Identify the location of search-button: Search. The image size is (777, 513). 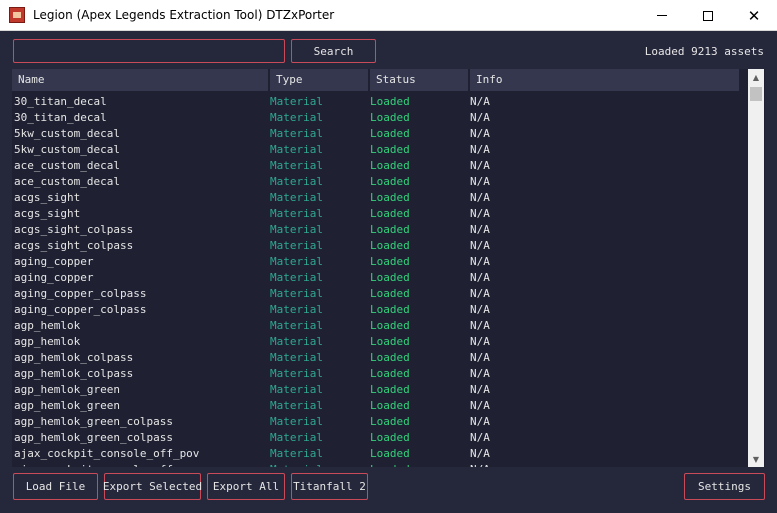
(333, 51).